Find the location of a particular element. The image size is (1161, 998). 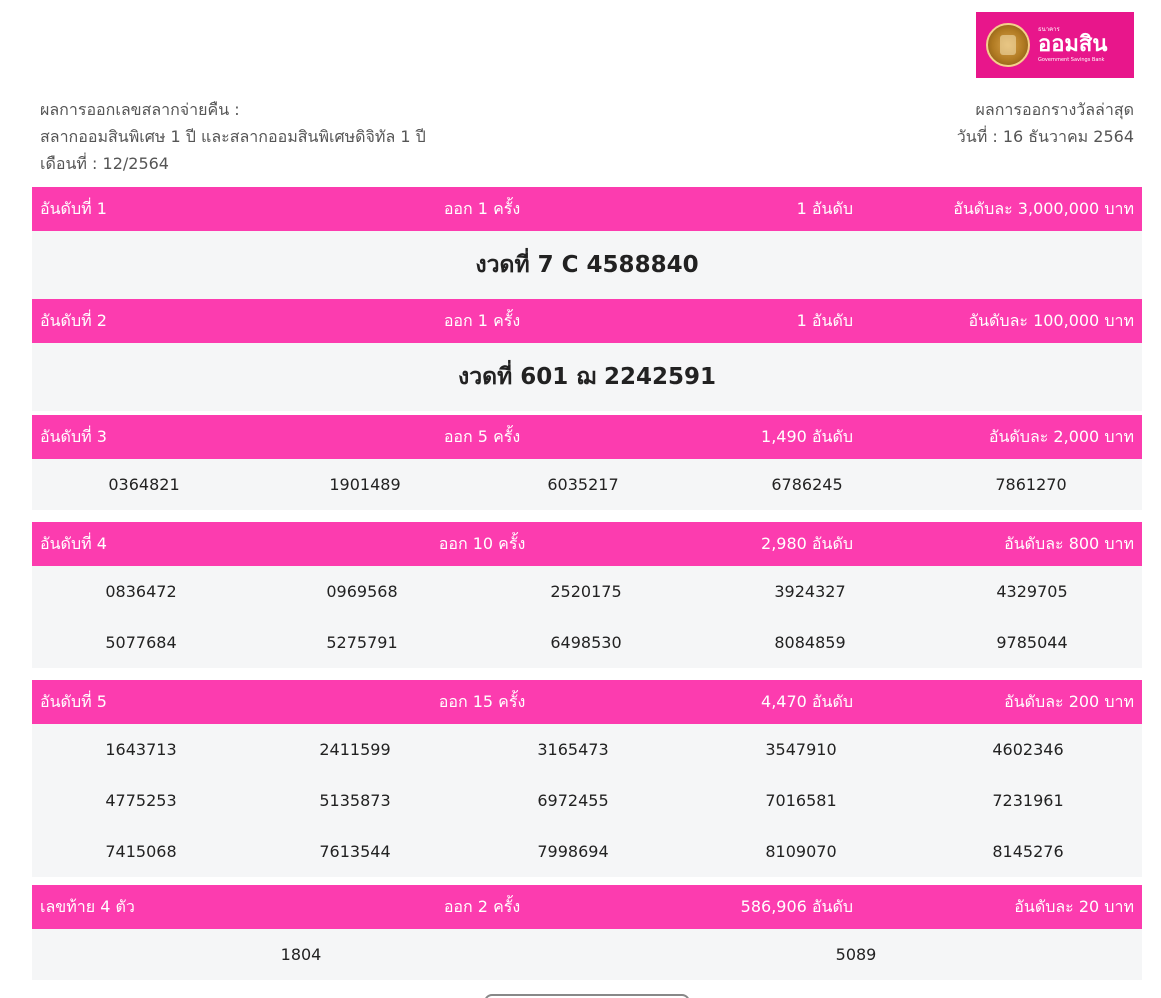

winning-number: 5089 is located at coordinates (856, 954).